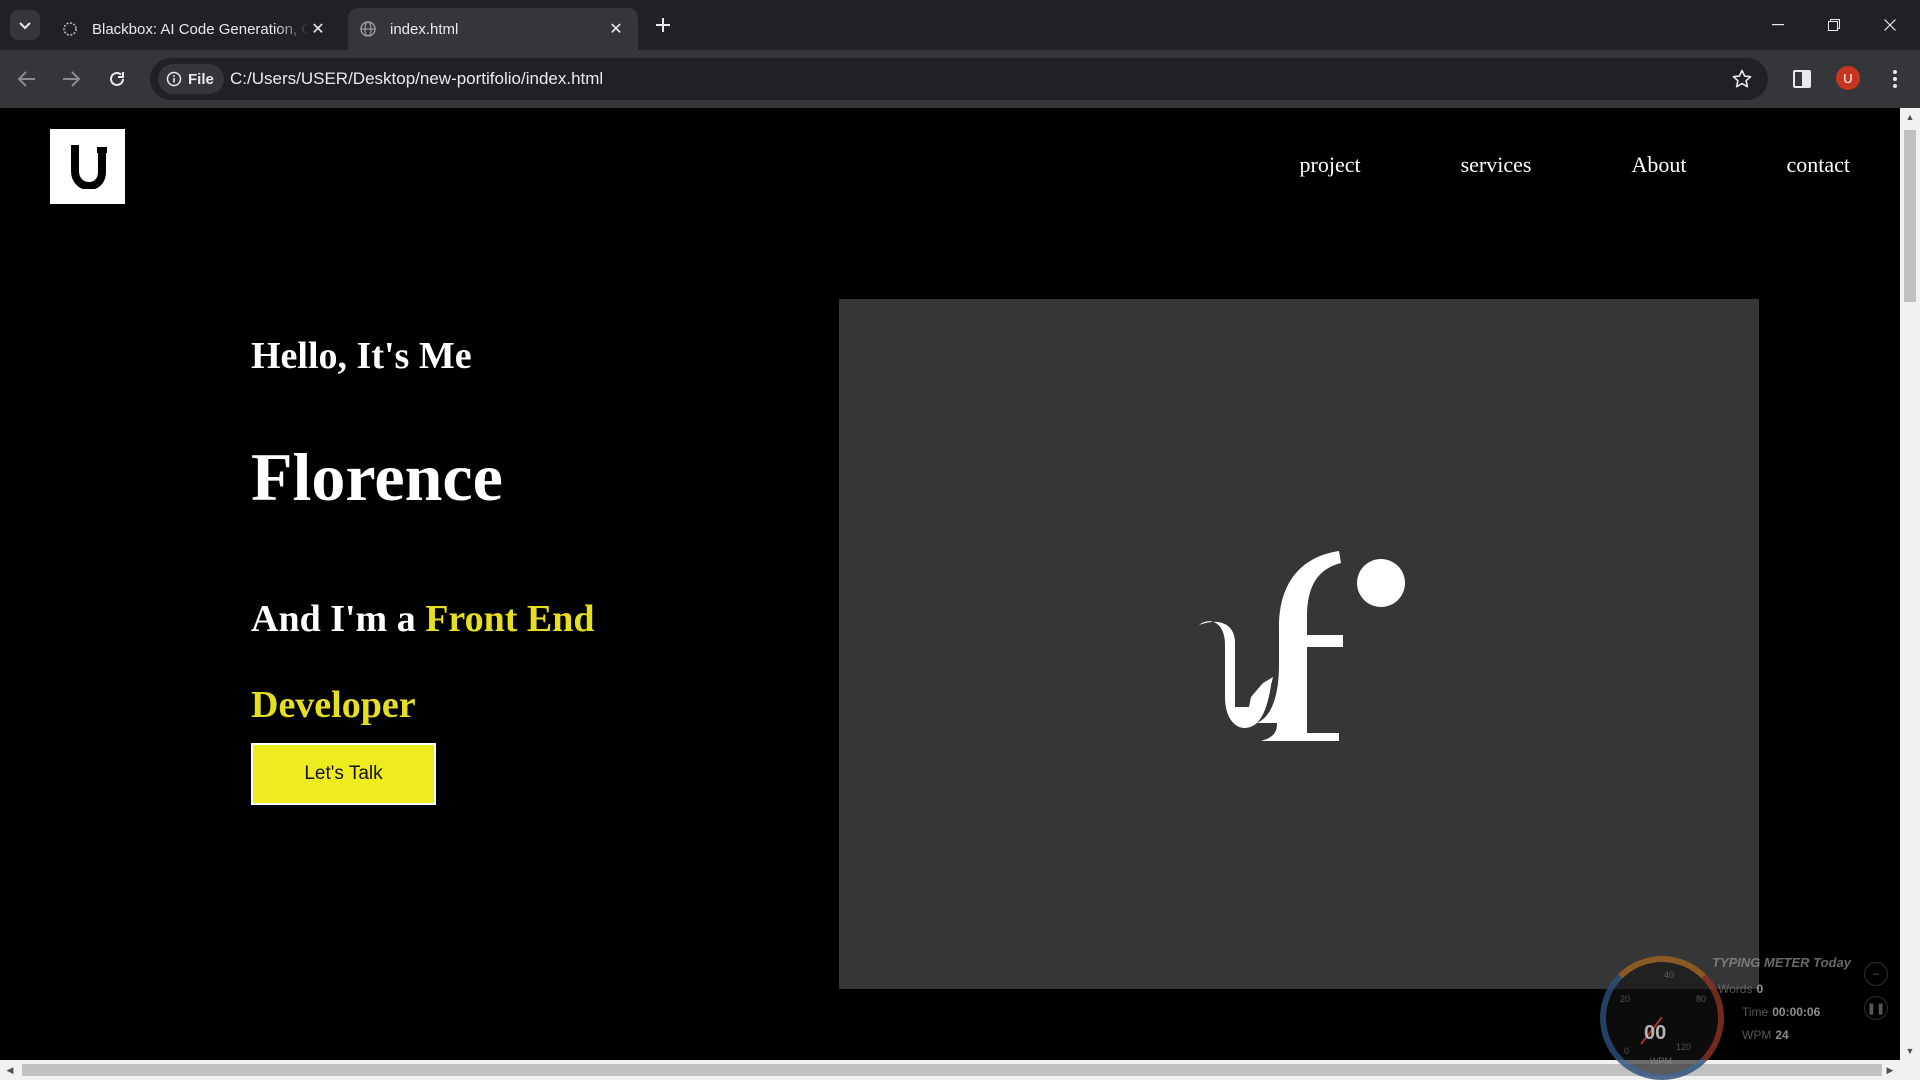  I want to click on minimize-icon, so click(1778, 25).